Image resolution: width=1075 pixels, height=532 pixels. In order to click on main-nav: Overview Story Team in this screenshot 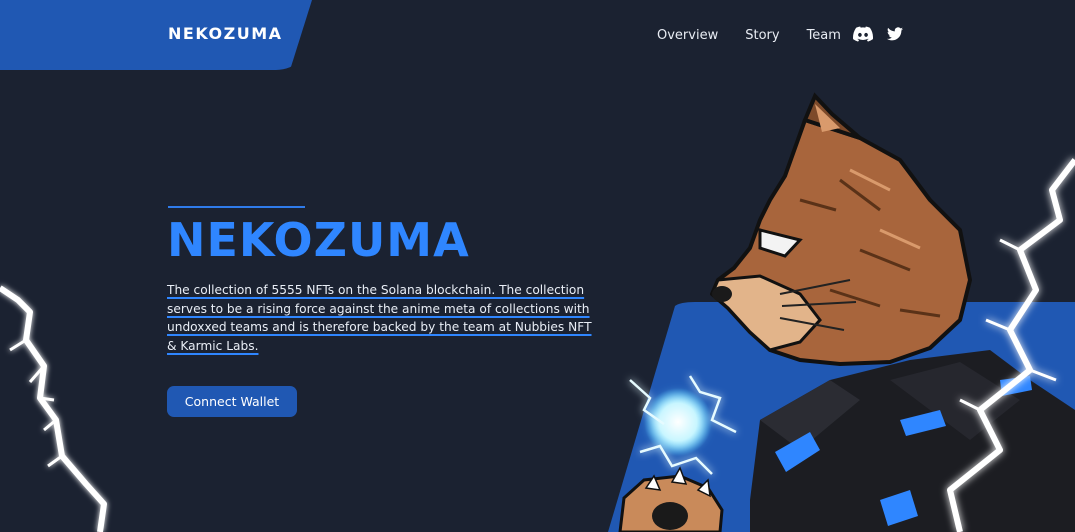, I will do `click(762, 35)`.